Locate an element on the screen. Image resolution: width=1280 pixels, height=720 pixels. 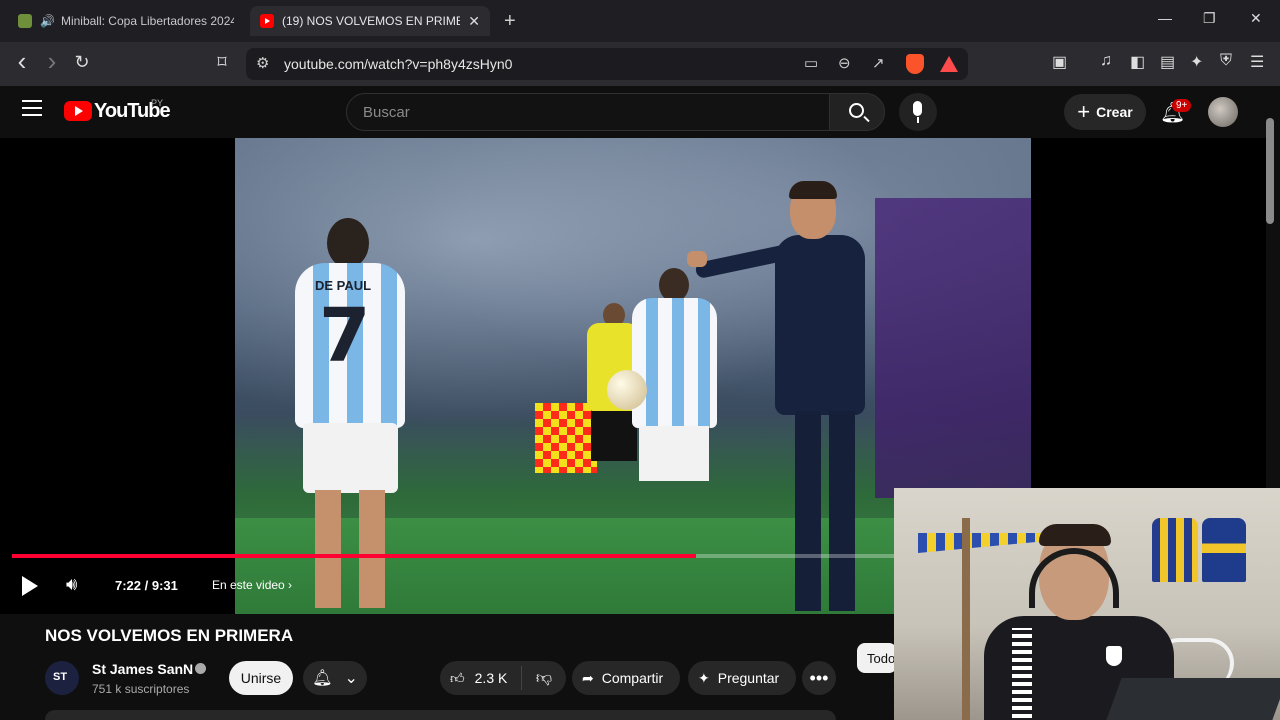
coach-figure is located at coordinates (786, 397).